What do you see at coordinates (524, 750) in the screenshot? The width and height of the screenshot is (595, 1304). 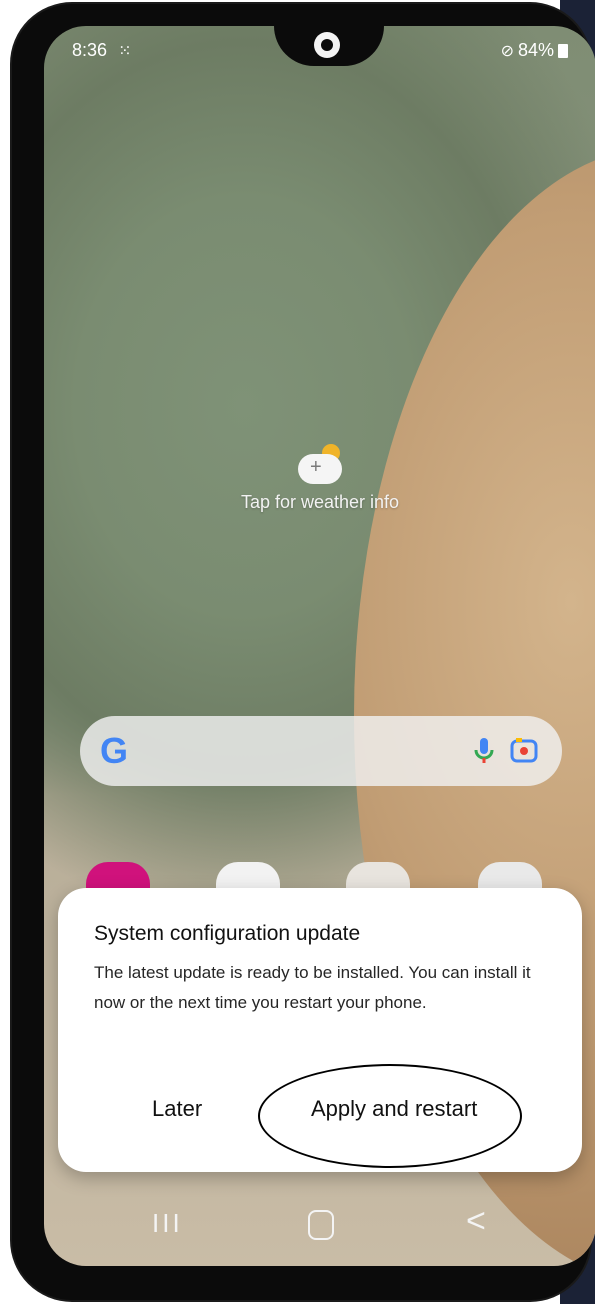 I see `camera-lens-icon` at bounding box center [524, 750].